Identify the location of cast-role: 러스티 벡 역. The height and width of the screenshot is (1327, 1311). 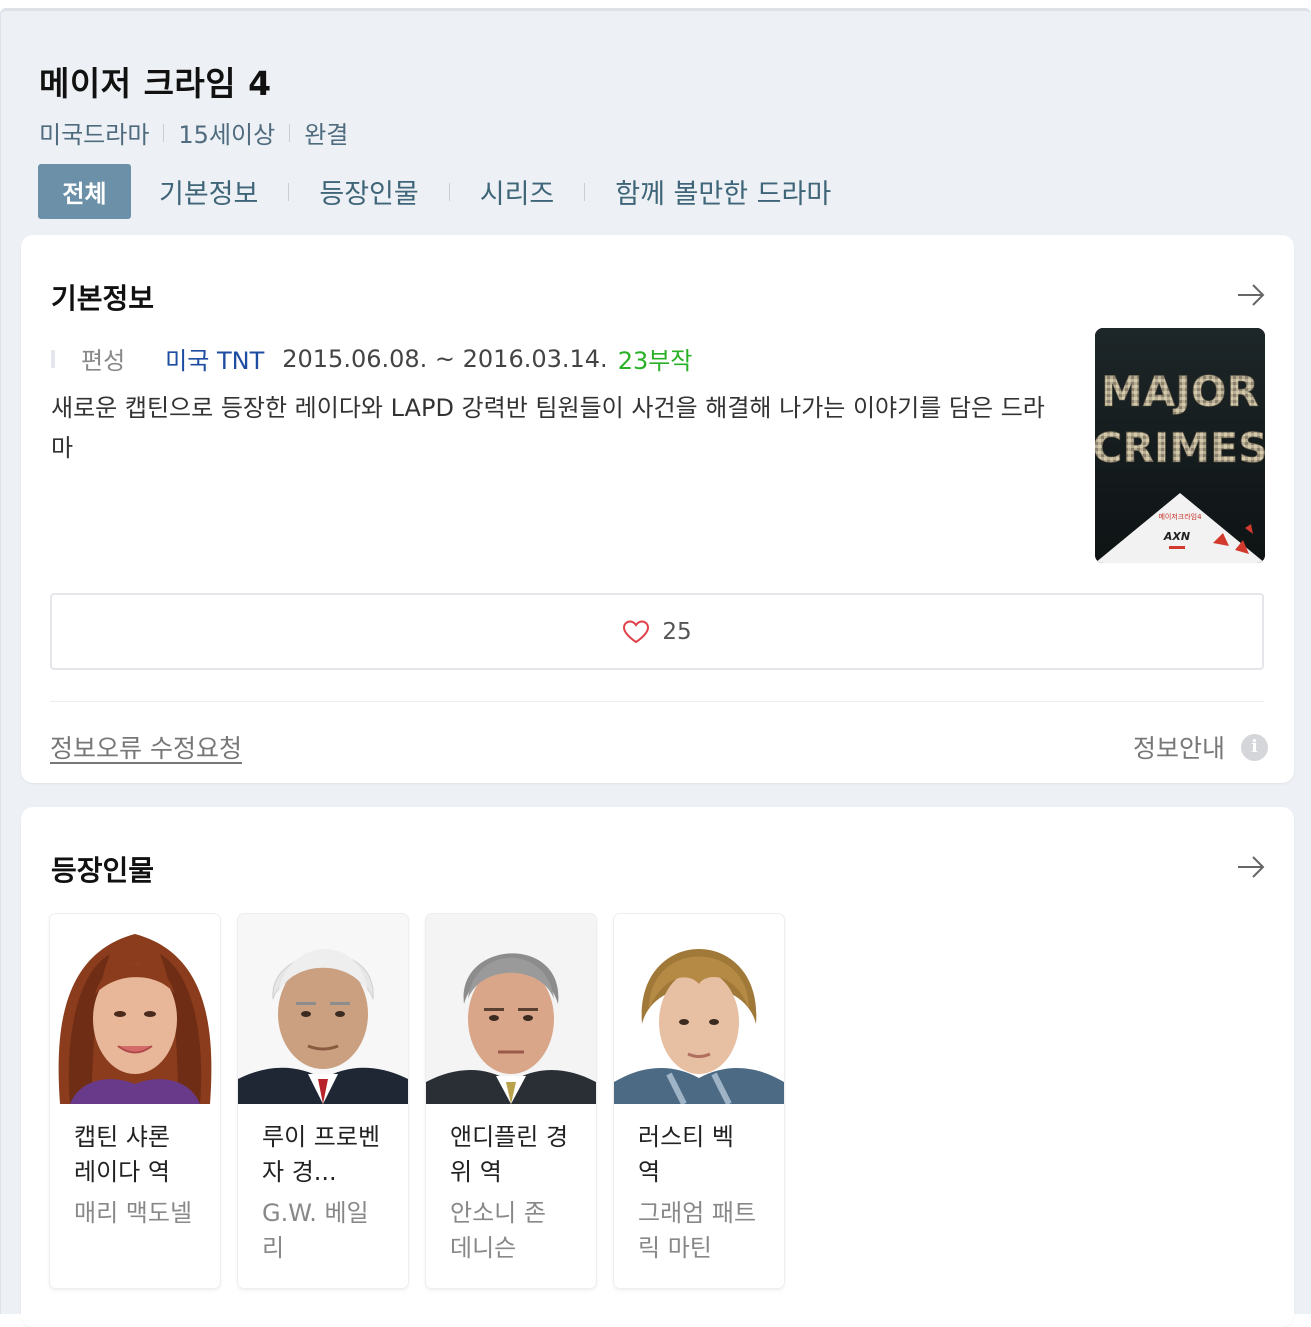
(686, 1154).